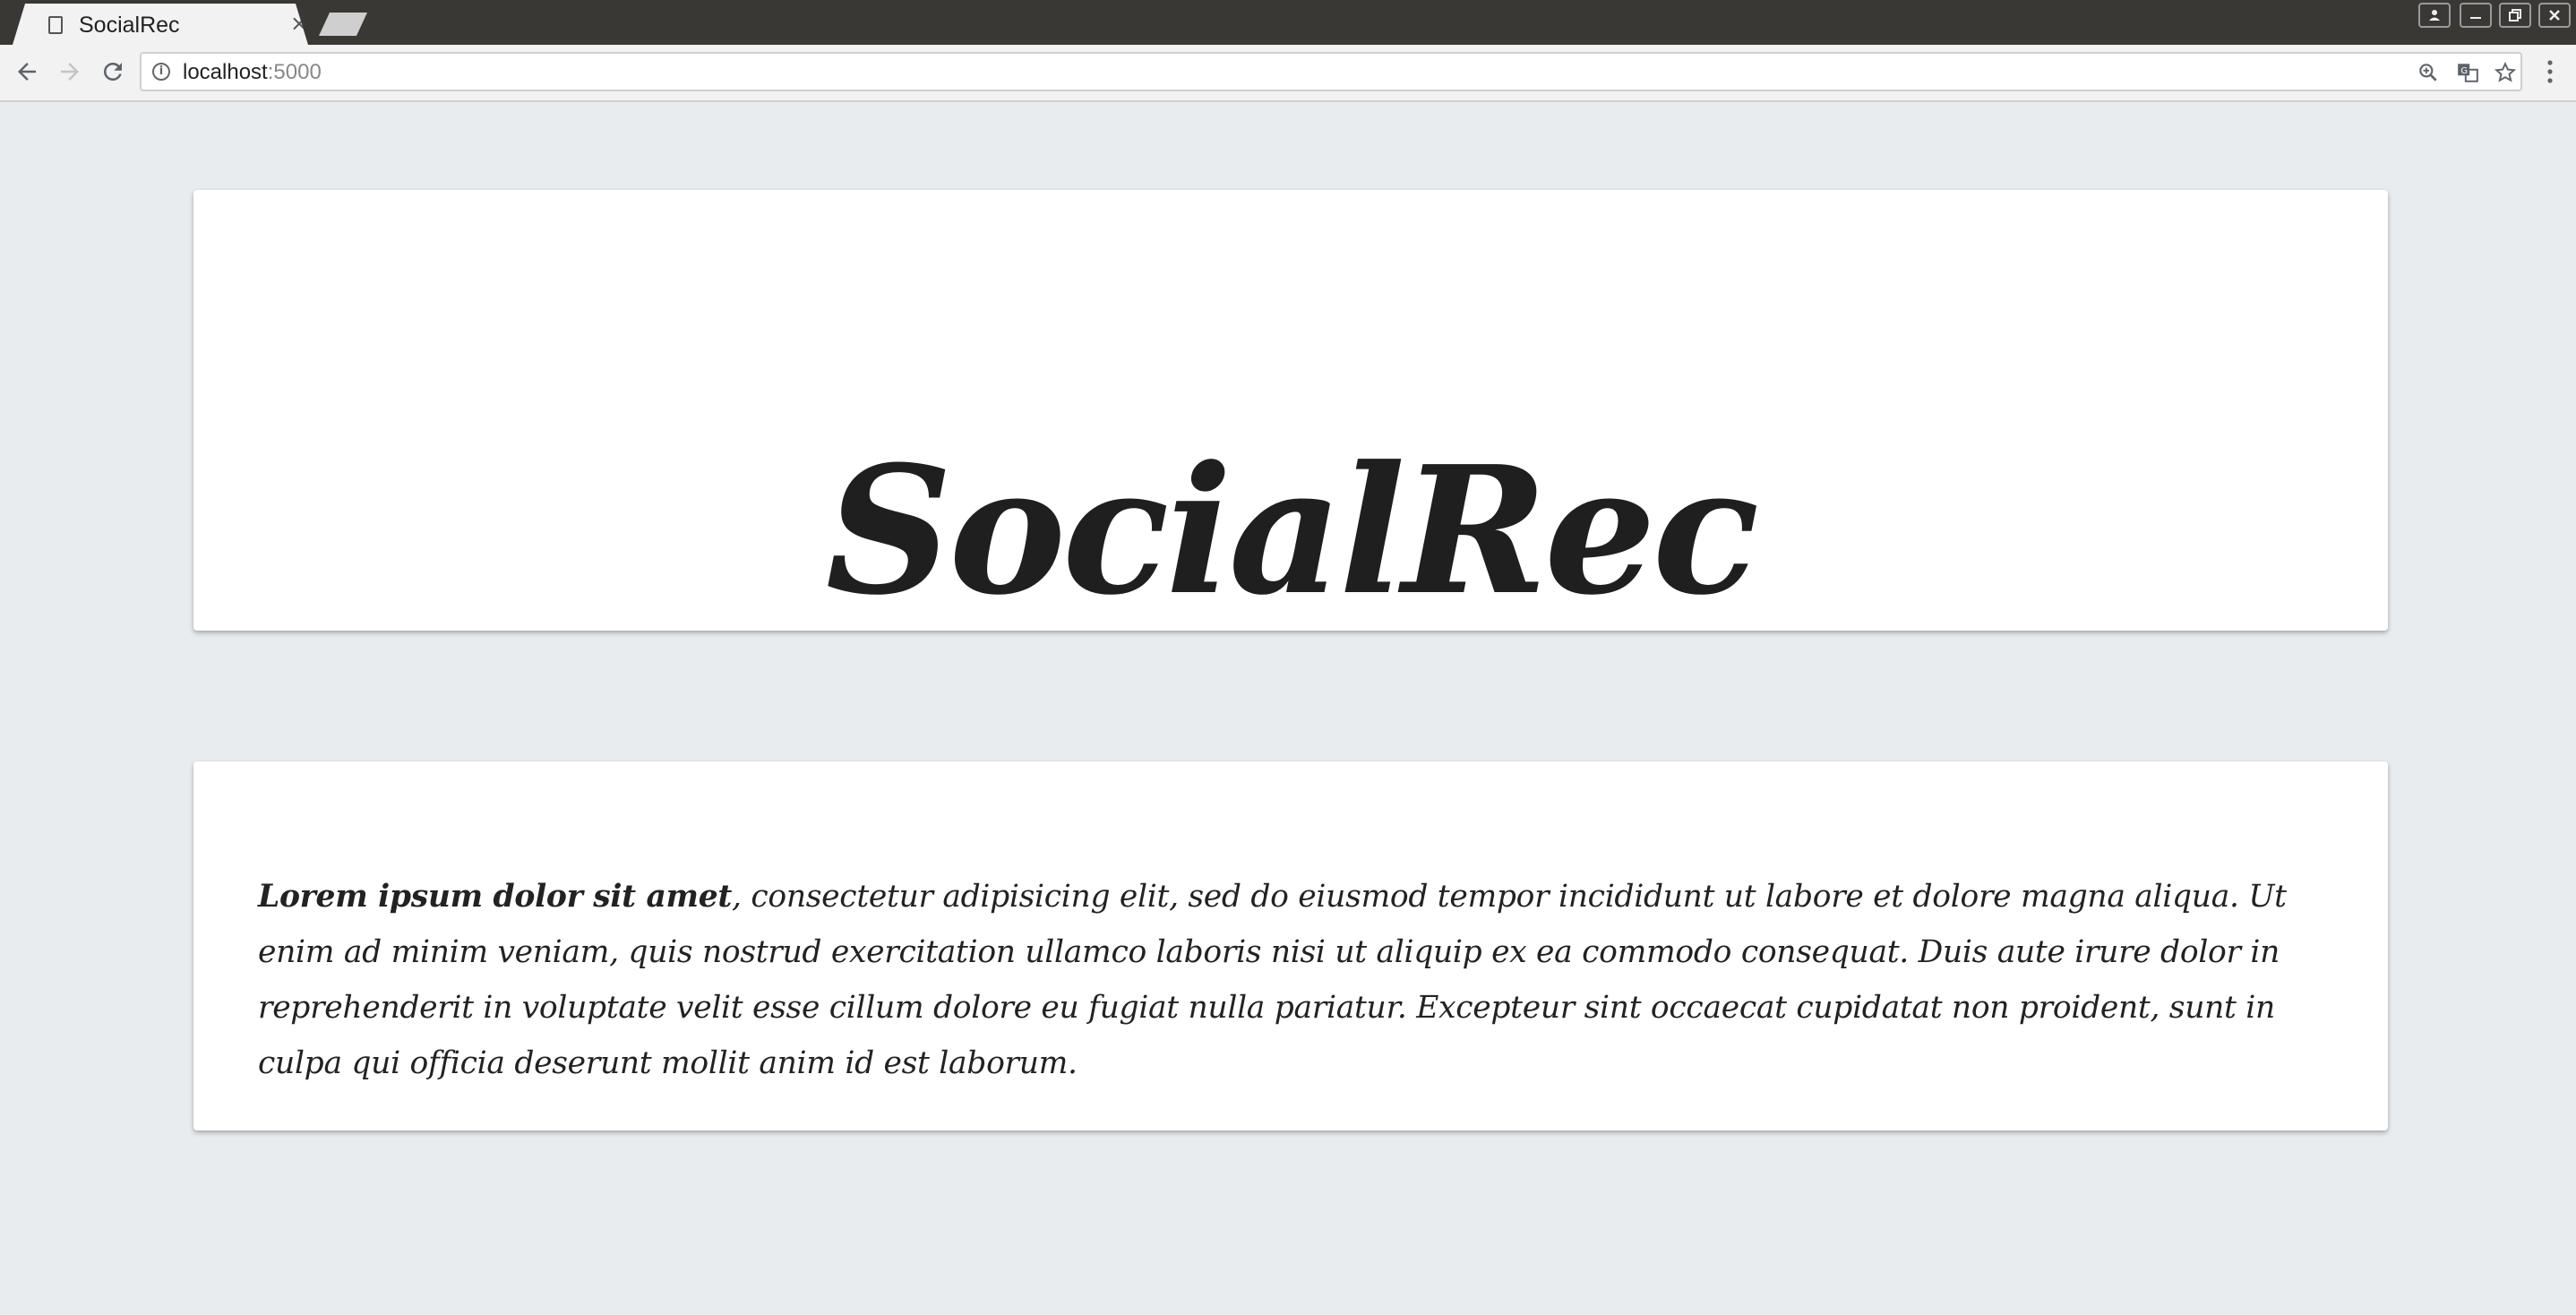  I want to click on browser-toolbar: i localhost:5000 G, so click(1288, 73).